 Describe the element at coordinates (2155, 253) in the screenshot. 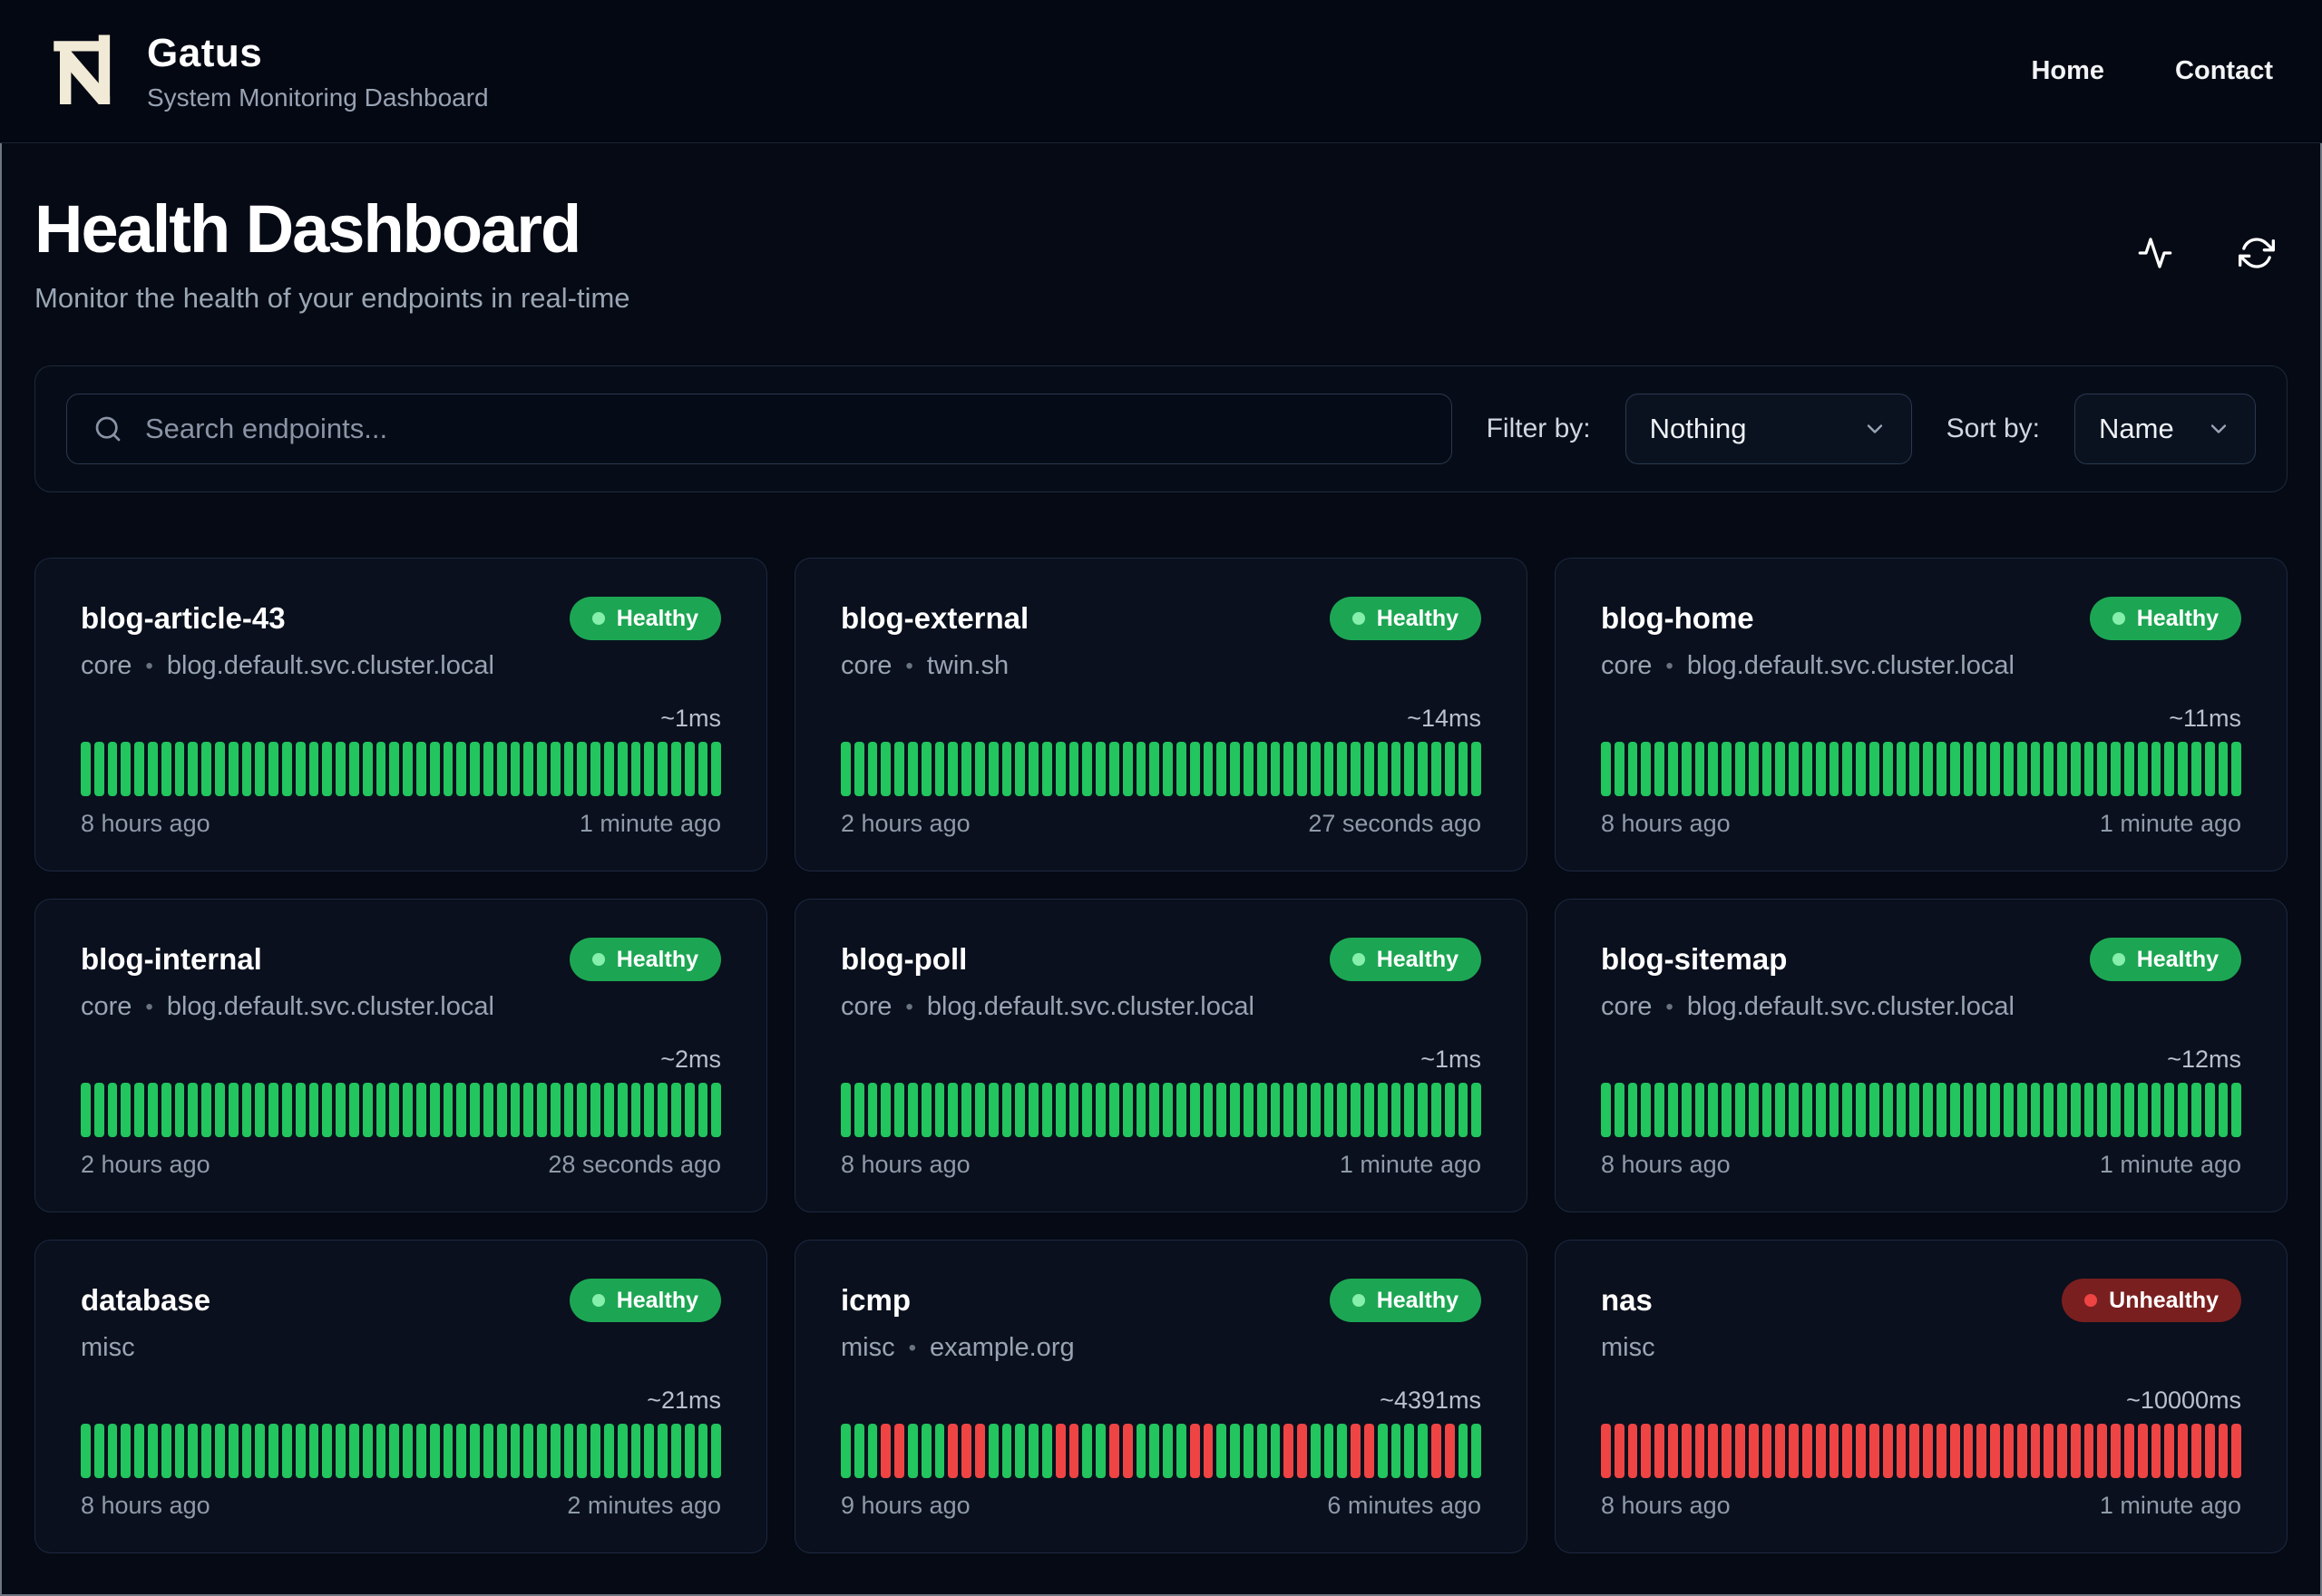

I see `activity-icon` at that location.